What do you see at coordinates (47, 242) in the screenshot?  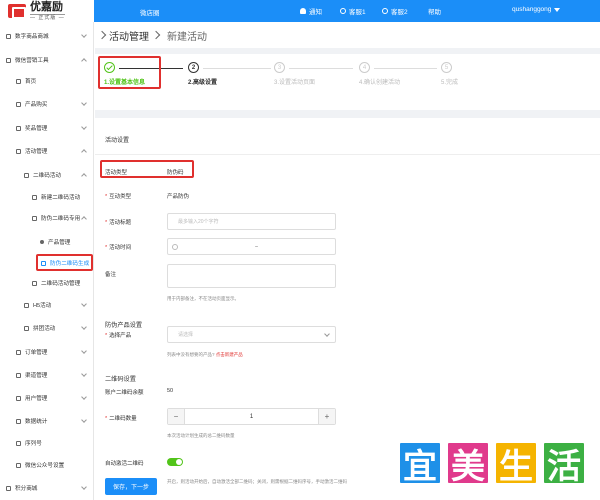 I see `sidebar-item-product-management: 产品管理` at bounding box center [47, 242].